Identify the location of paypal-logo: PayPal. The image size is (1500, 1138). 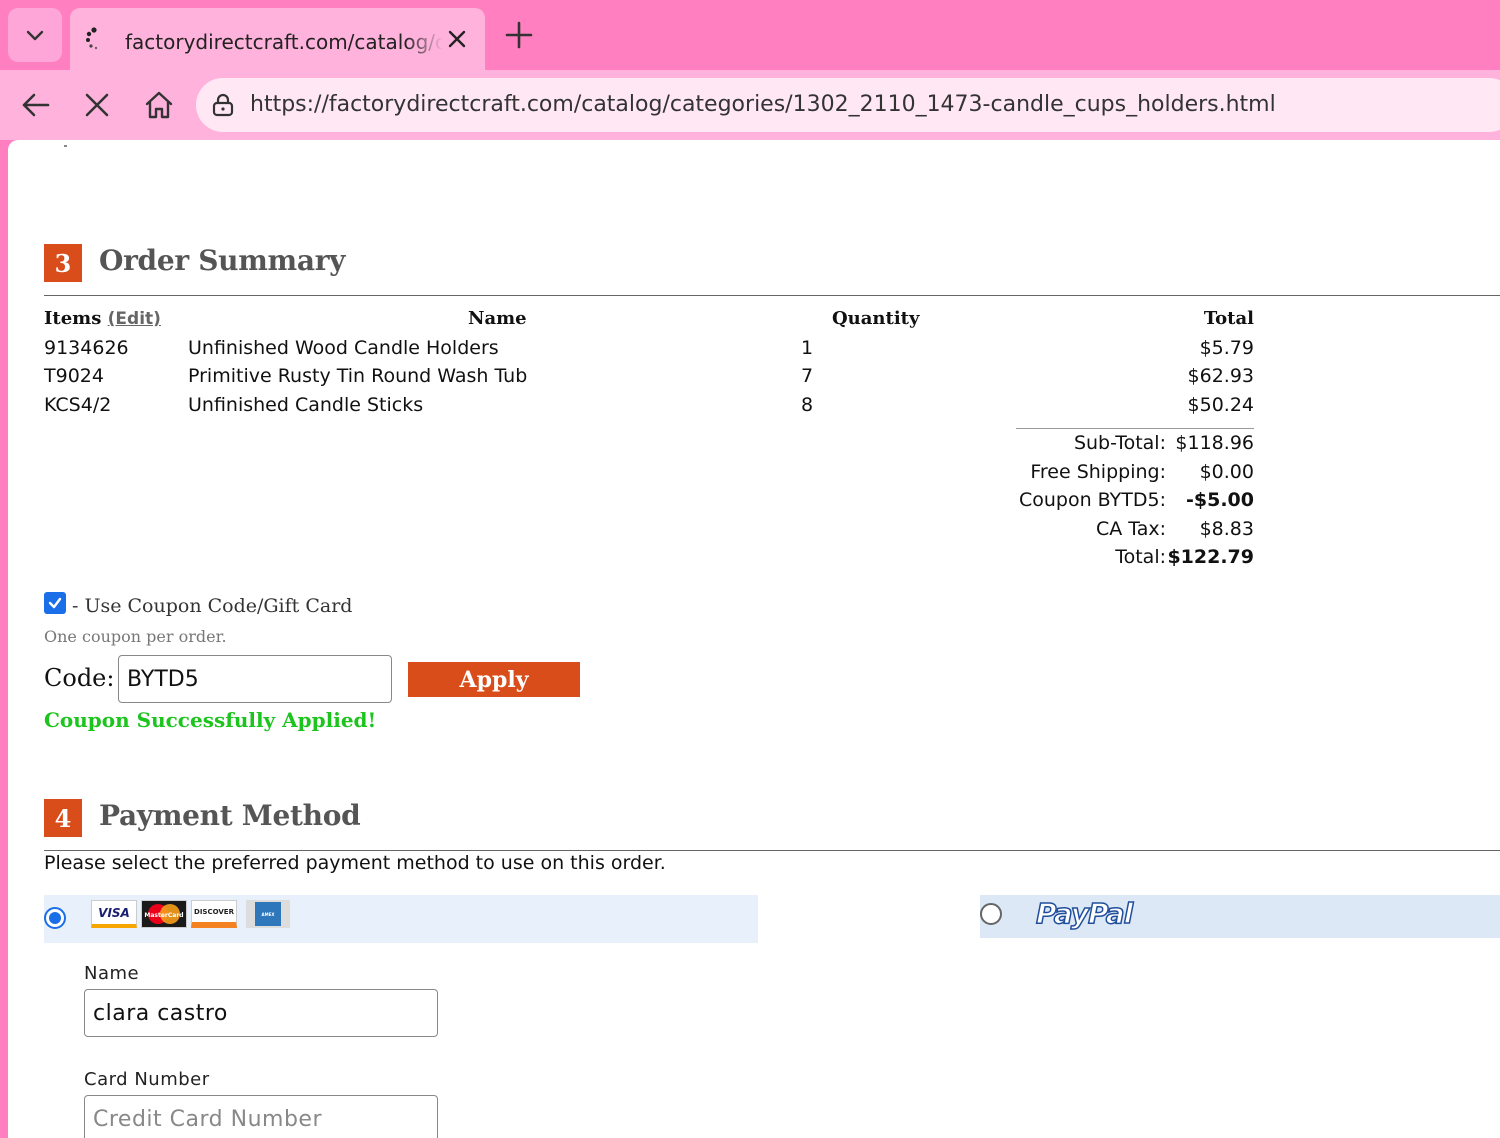
(1084, 913).